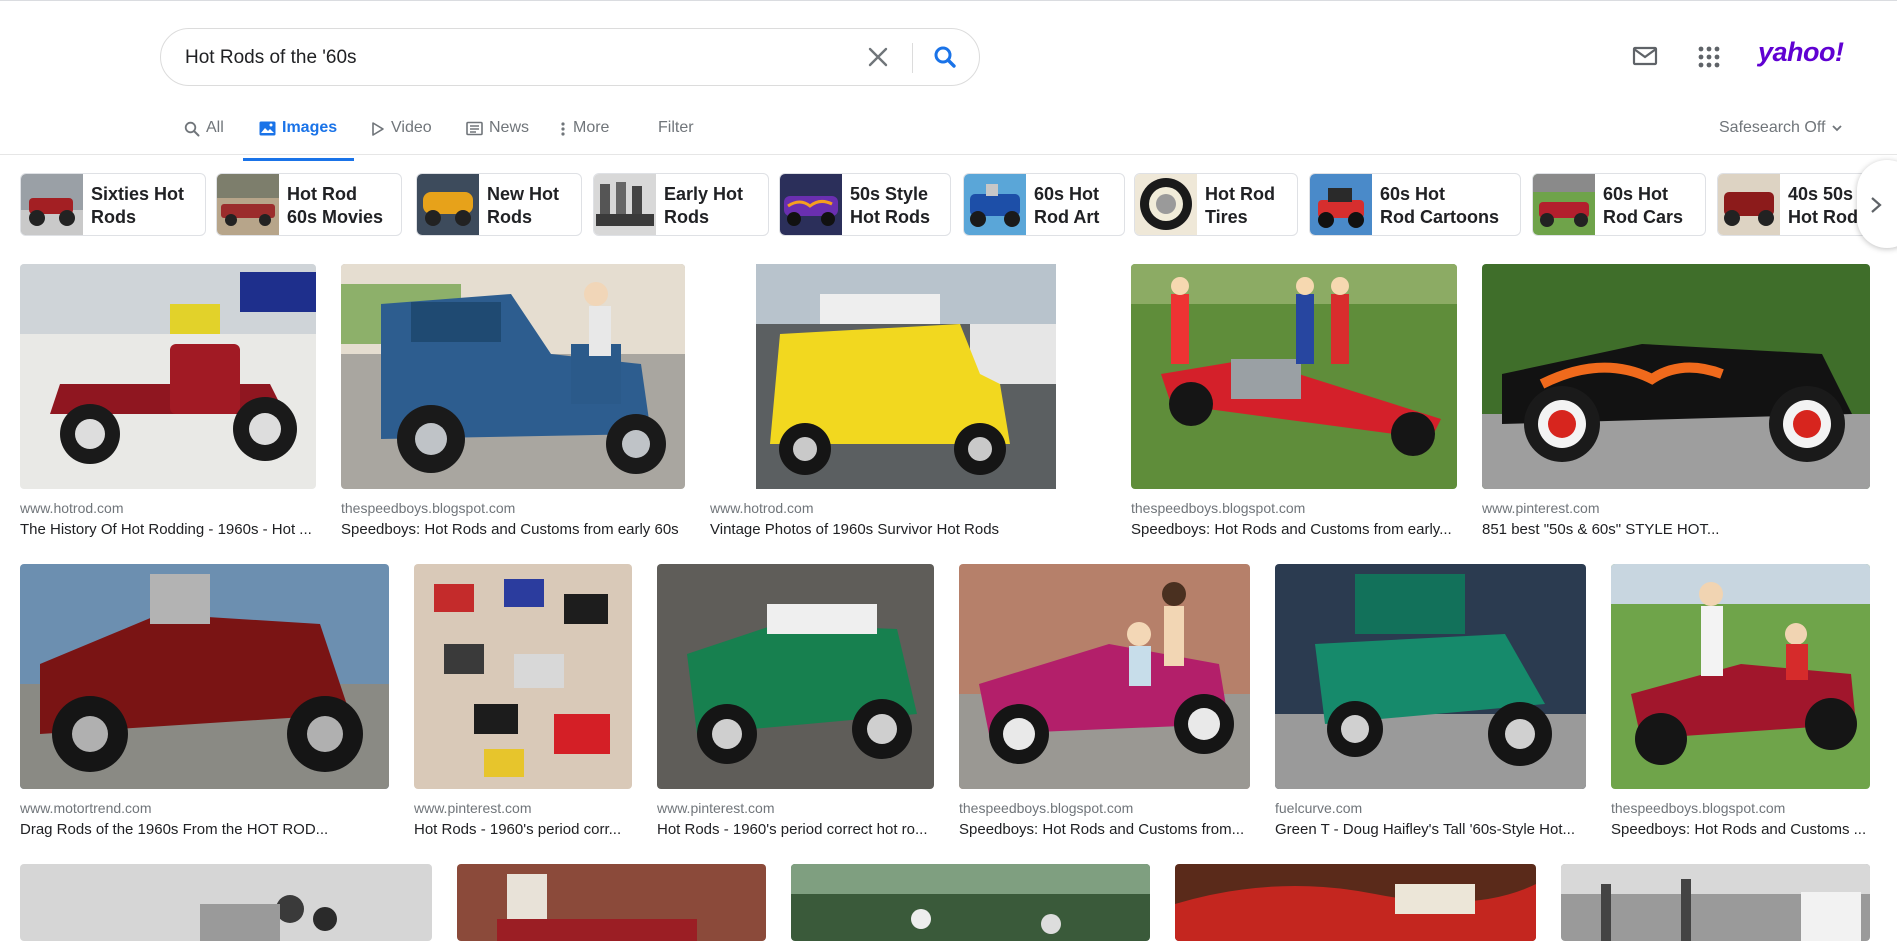  Describe the element at coordinates (298, 140) in the screenshot. I see `tab-images: Images` at that location.